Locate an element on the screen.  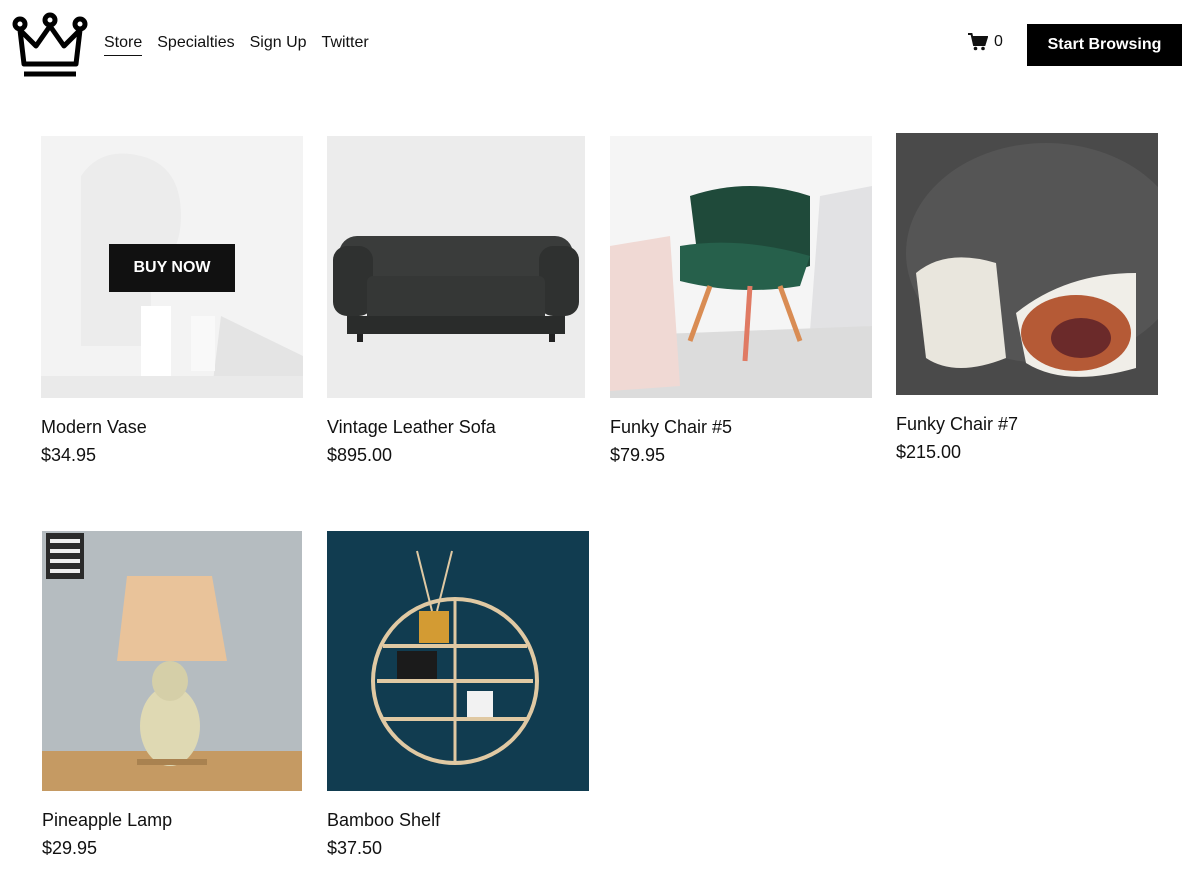
product-card: Vintage Leather Sofa $895.00 is located at coordinates (456, 301).